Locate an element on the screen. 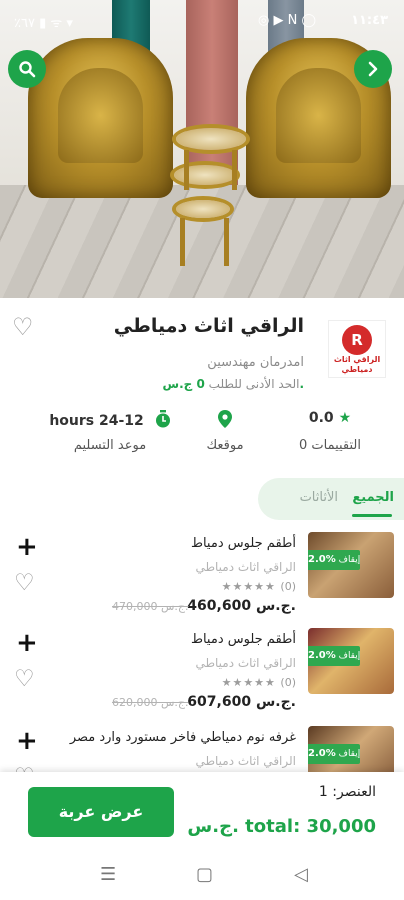 This screenshot has height=900, width=404. back-button is located at coordinates (373, 69).